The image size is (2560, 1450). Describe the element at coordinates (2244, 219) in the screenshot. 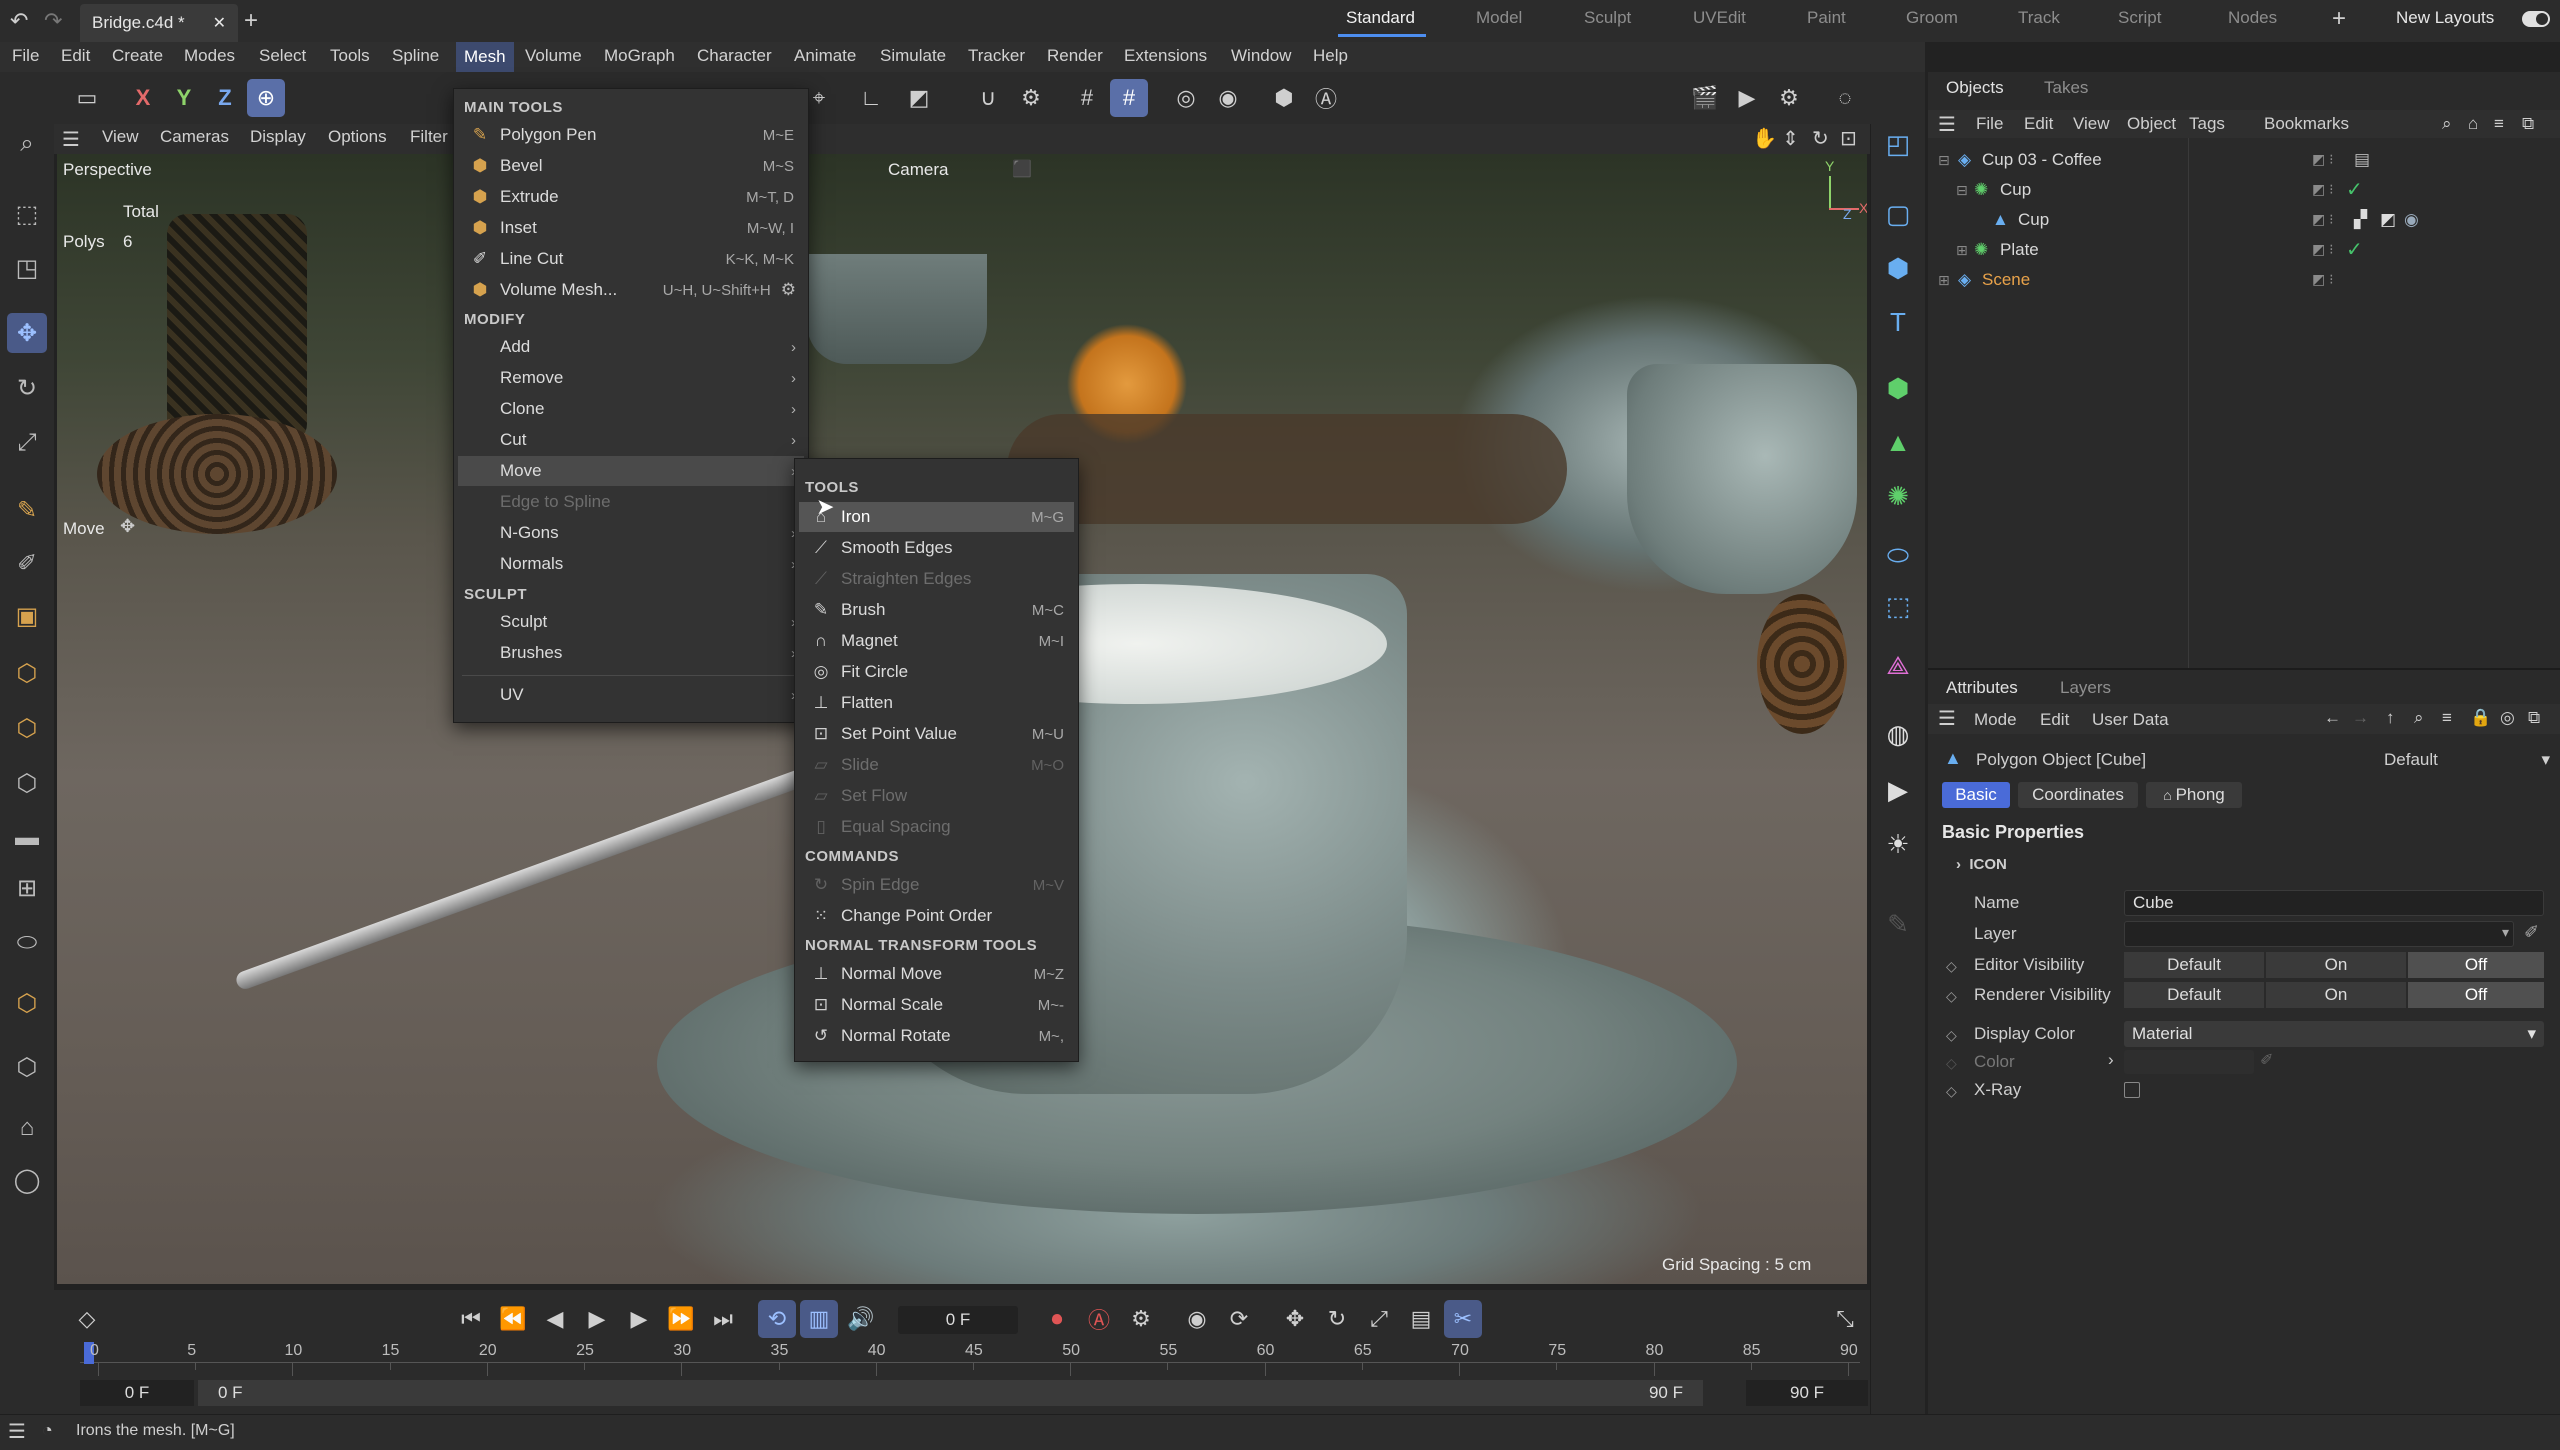

I see `tree-row: ▲ Cup ◩ ⁝ ▞ ◩ ◉` at that location.